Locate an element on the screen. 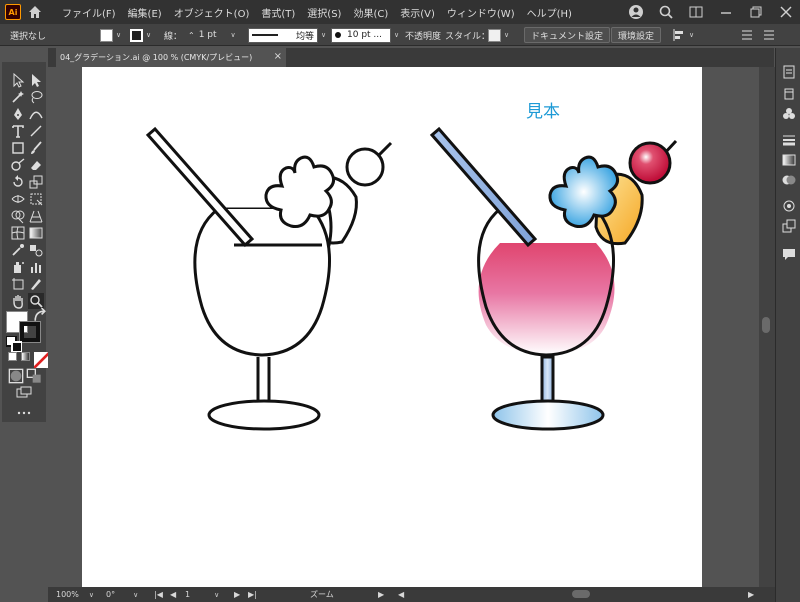 The width and height of the screenshot is (800, 602). direct-selection-tool-icon is located at coordinates (36, 80).